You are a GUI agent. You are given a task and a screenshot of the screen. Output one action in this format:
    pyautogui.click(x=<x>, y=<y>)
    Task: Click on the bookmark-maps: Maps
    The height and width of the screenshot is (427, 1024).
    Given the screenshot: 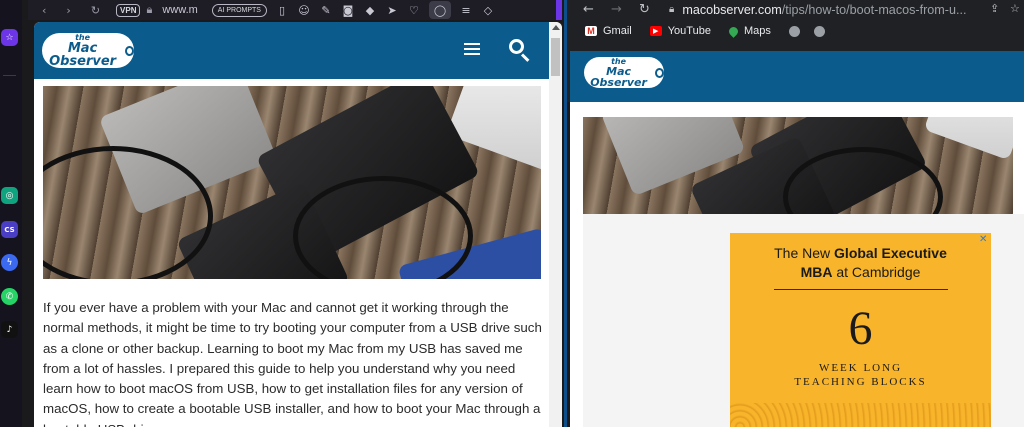 What is the action you would take?
    pyautogui.click(x=749, y=31)
    